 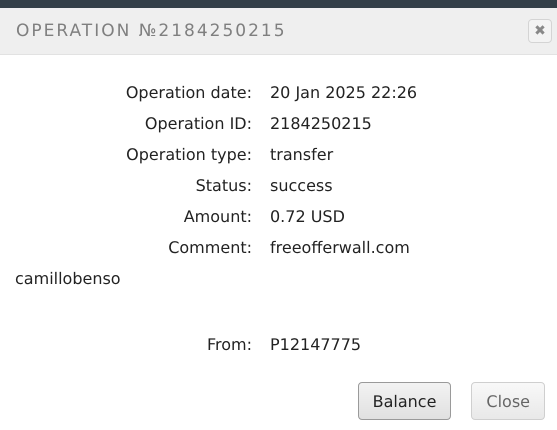 What do you see at coordinates (321, 123) in the screenshot?
I see `field-value: 2184250215` at bounding box center [321, 123].